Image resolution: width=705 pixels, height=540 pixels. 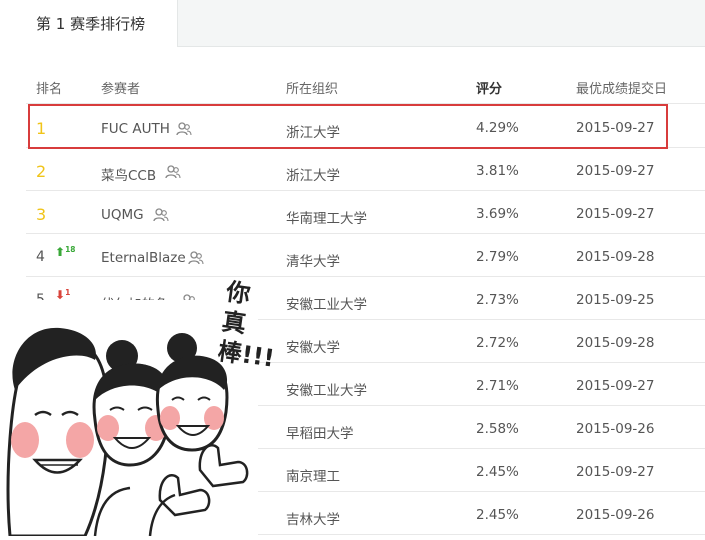 What do you see at coordinates (313, 348) in the screenshot?
I see `org-cell: 安徽大学` at bounding box center [313, 348].